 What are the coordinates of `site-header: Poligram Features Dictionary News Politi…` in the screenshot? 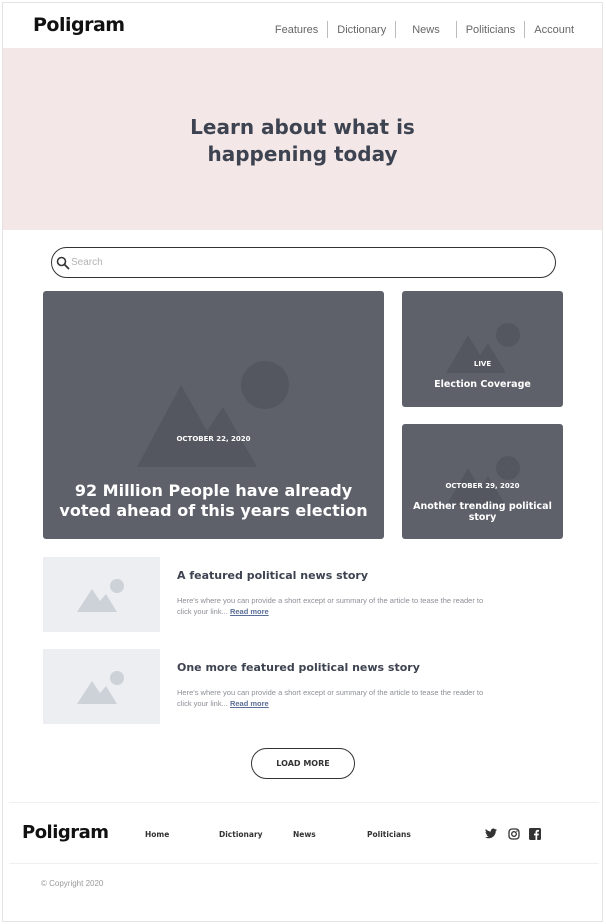 It's located at (302, 25).